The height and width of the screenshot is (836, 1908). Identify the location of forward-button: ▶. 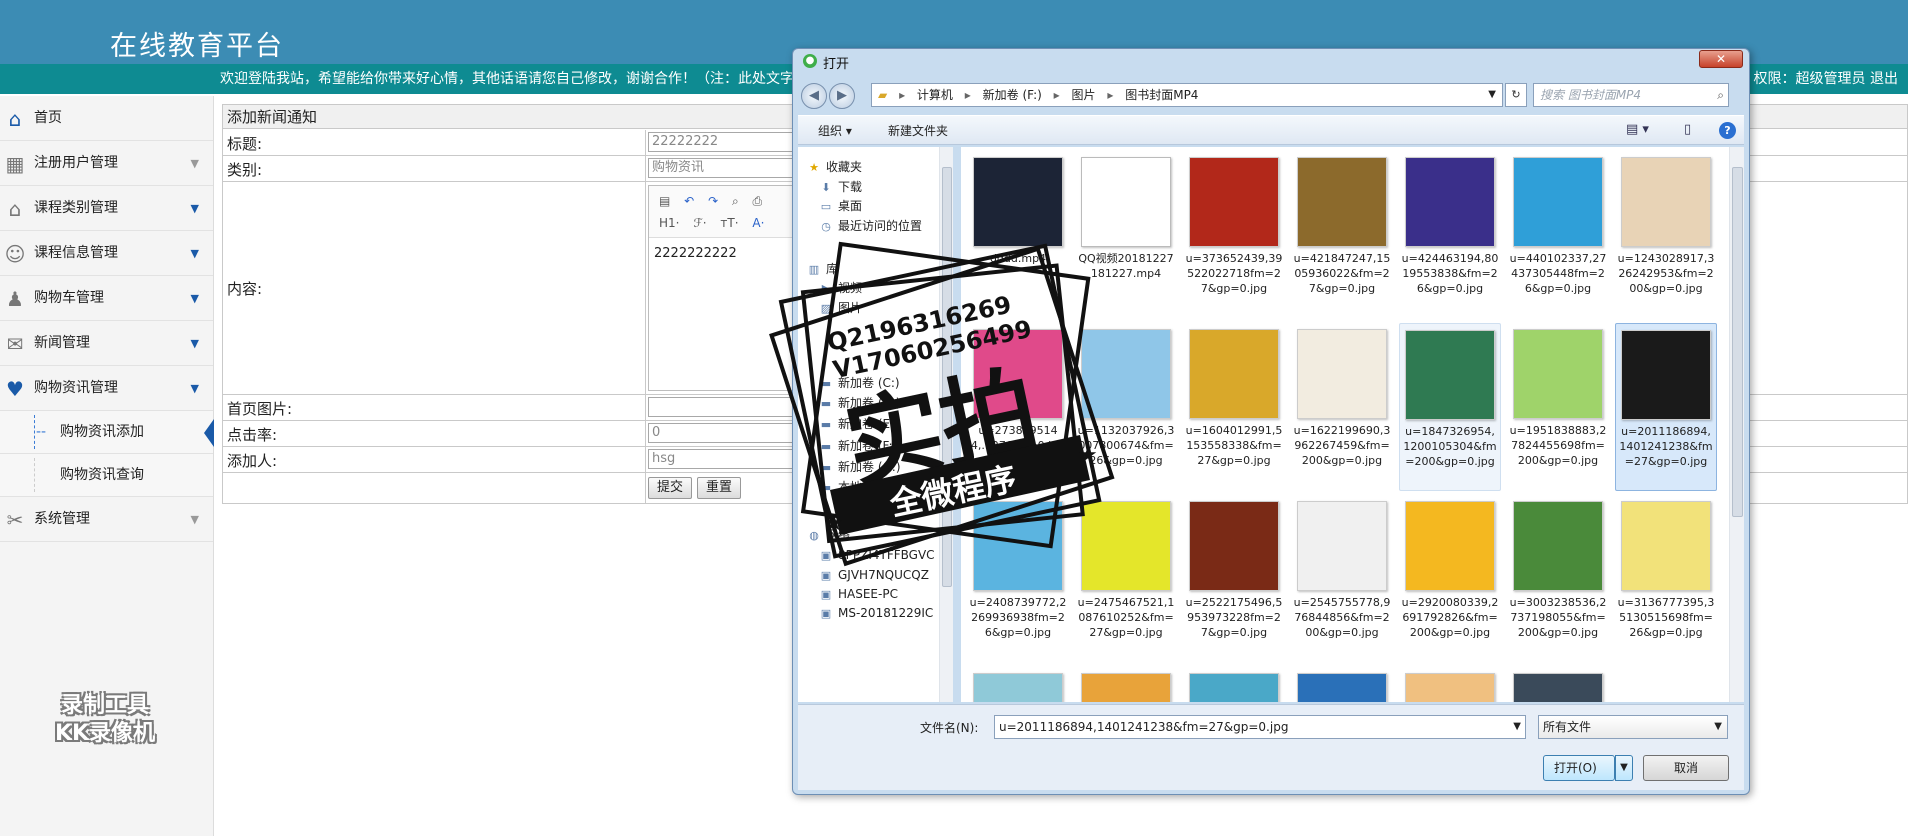
(842, 96).